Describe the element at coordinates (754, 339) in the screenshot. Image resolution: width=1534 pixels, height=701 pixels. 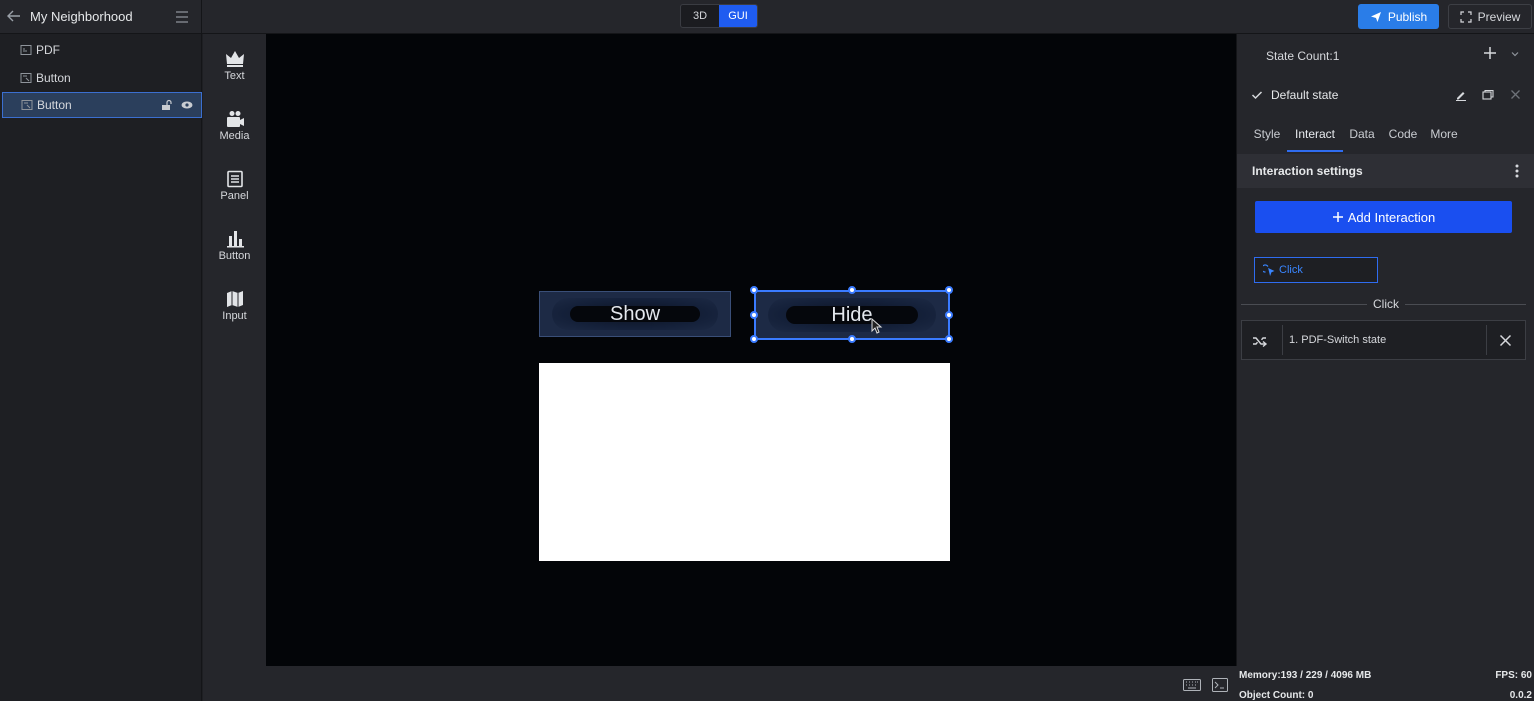
I see `resize-handle-sw` at that location.